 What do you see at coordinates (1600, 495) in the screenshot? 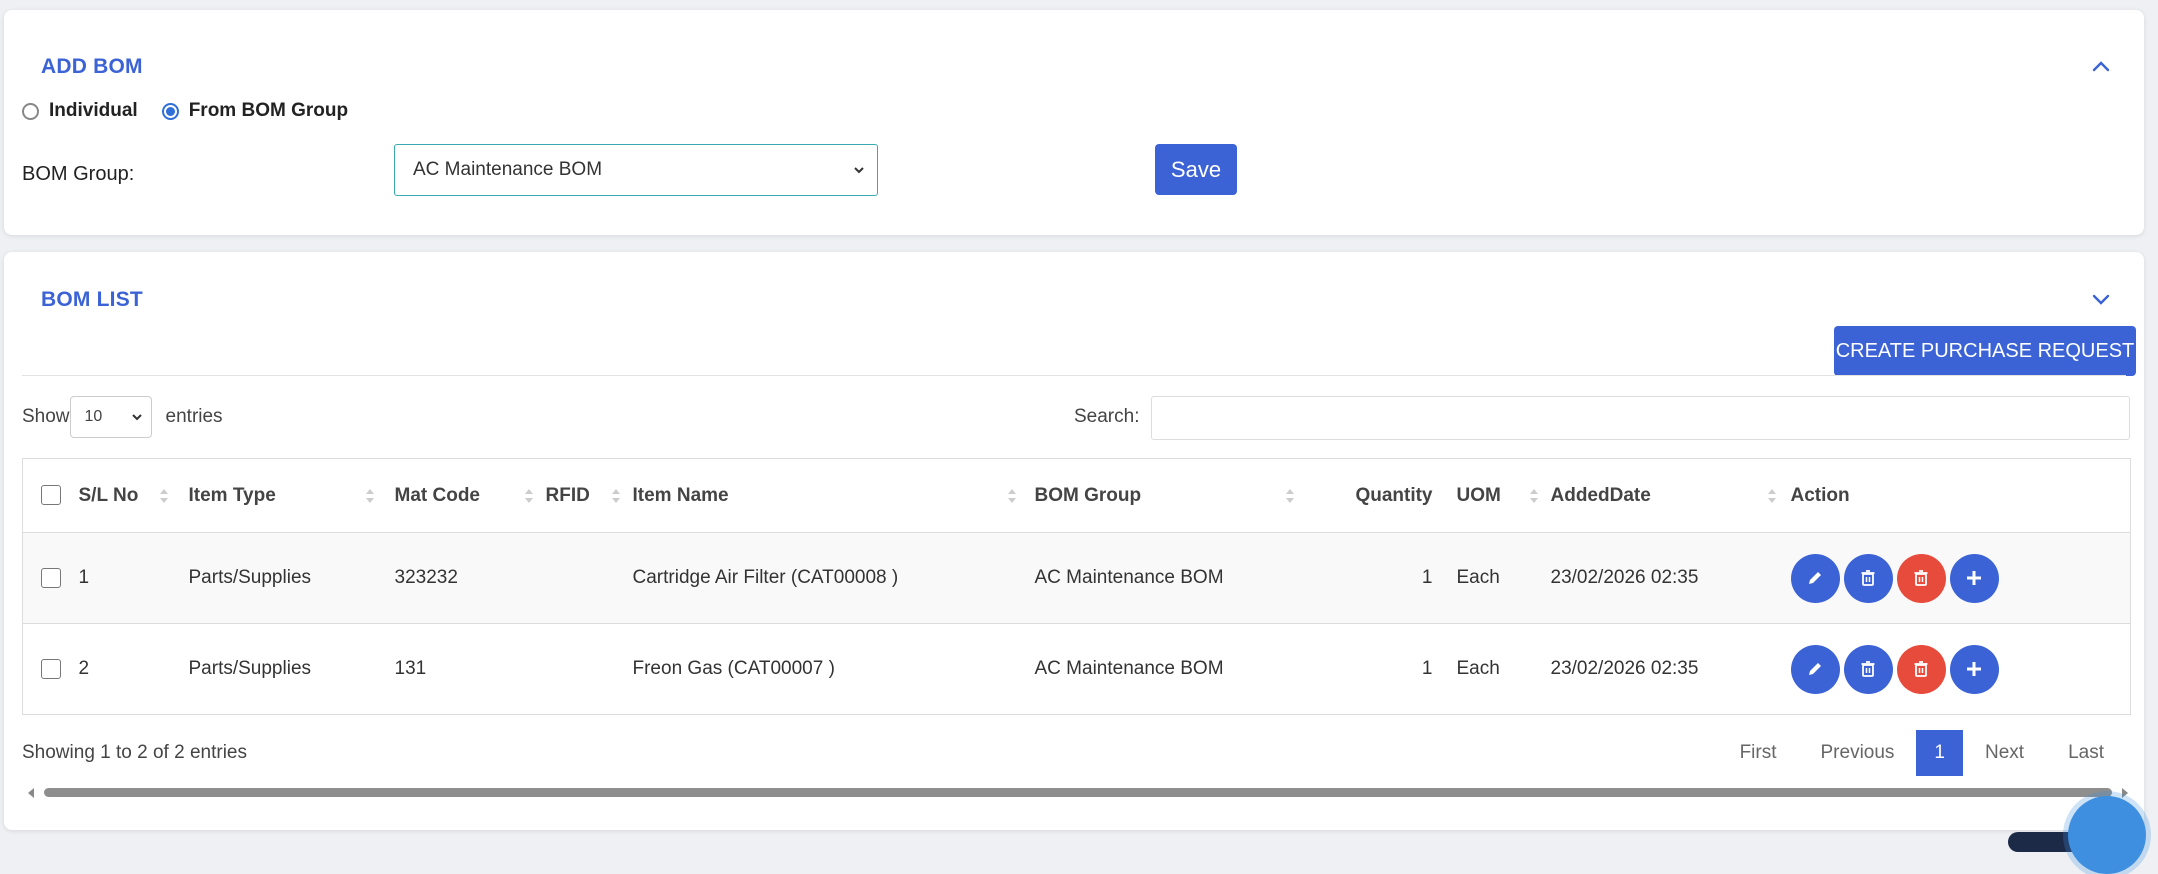
I see `col-header-label: AddedDate` at bounding box center [1600, 495].